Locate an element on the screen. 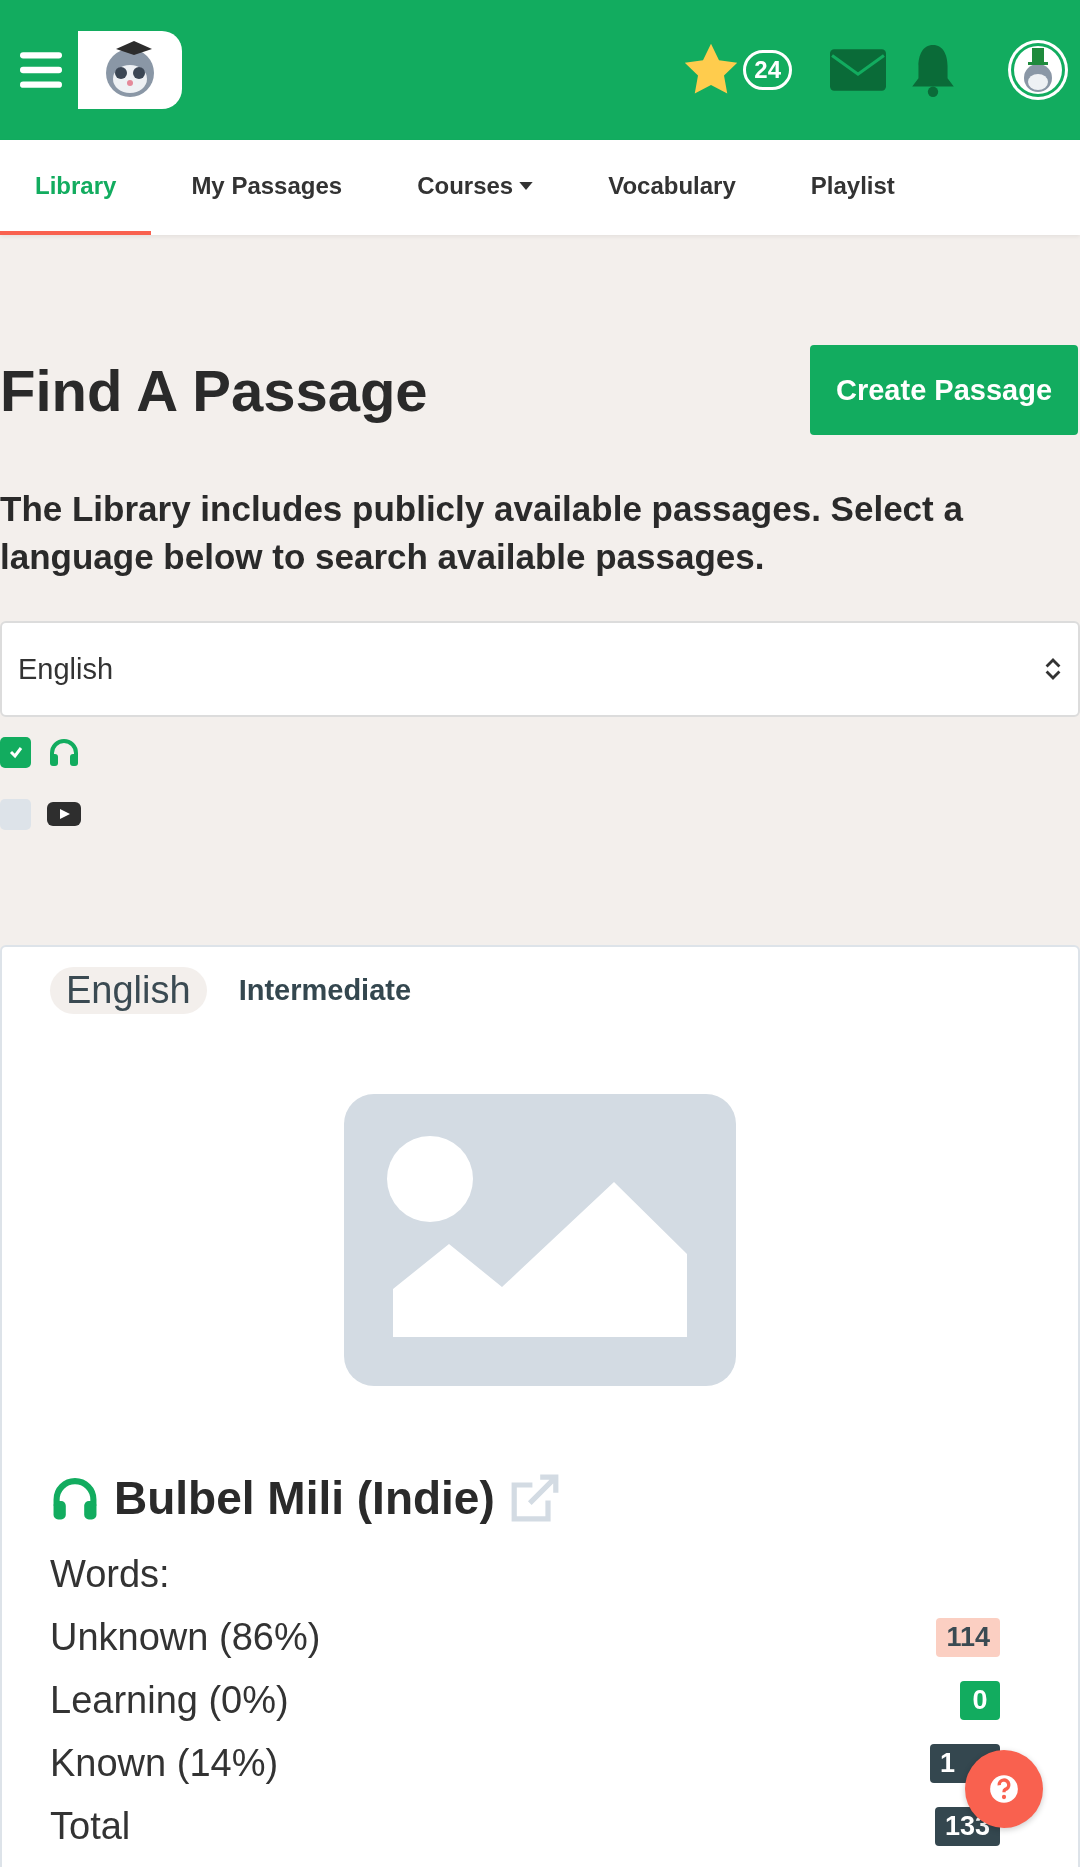 This screenshot has height=1867, width=1080. image-placeholder-icon is located at coordinates (540, 1240).